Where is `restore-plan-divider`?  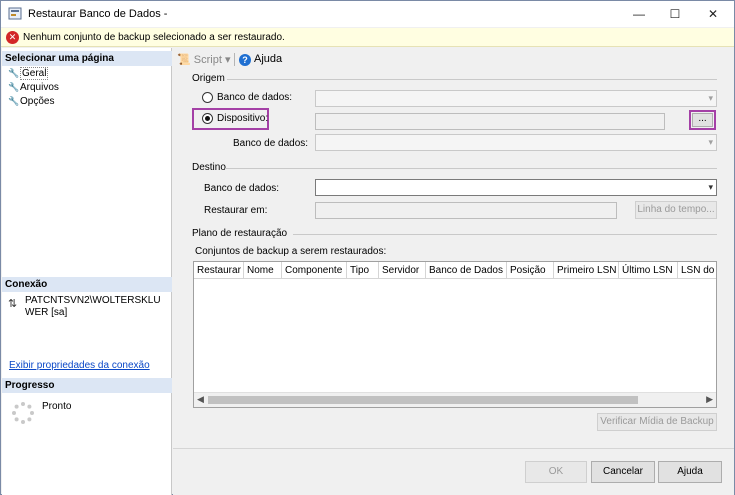 restore-plan-divider is located at coordinates (505, 234).